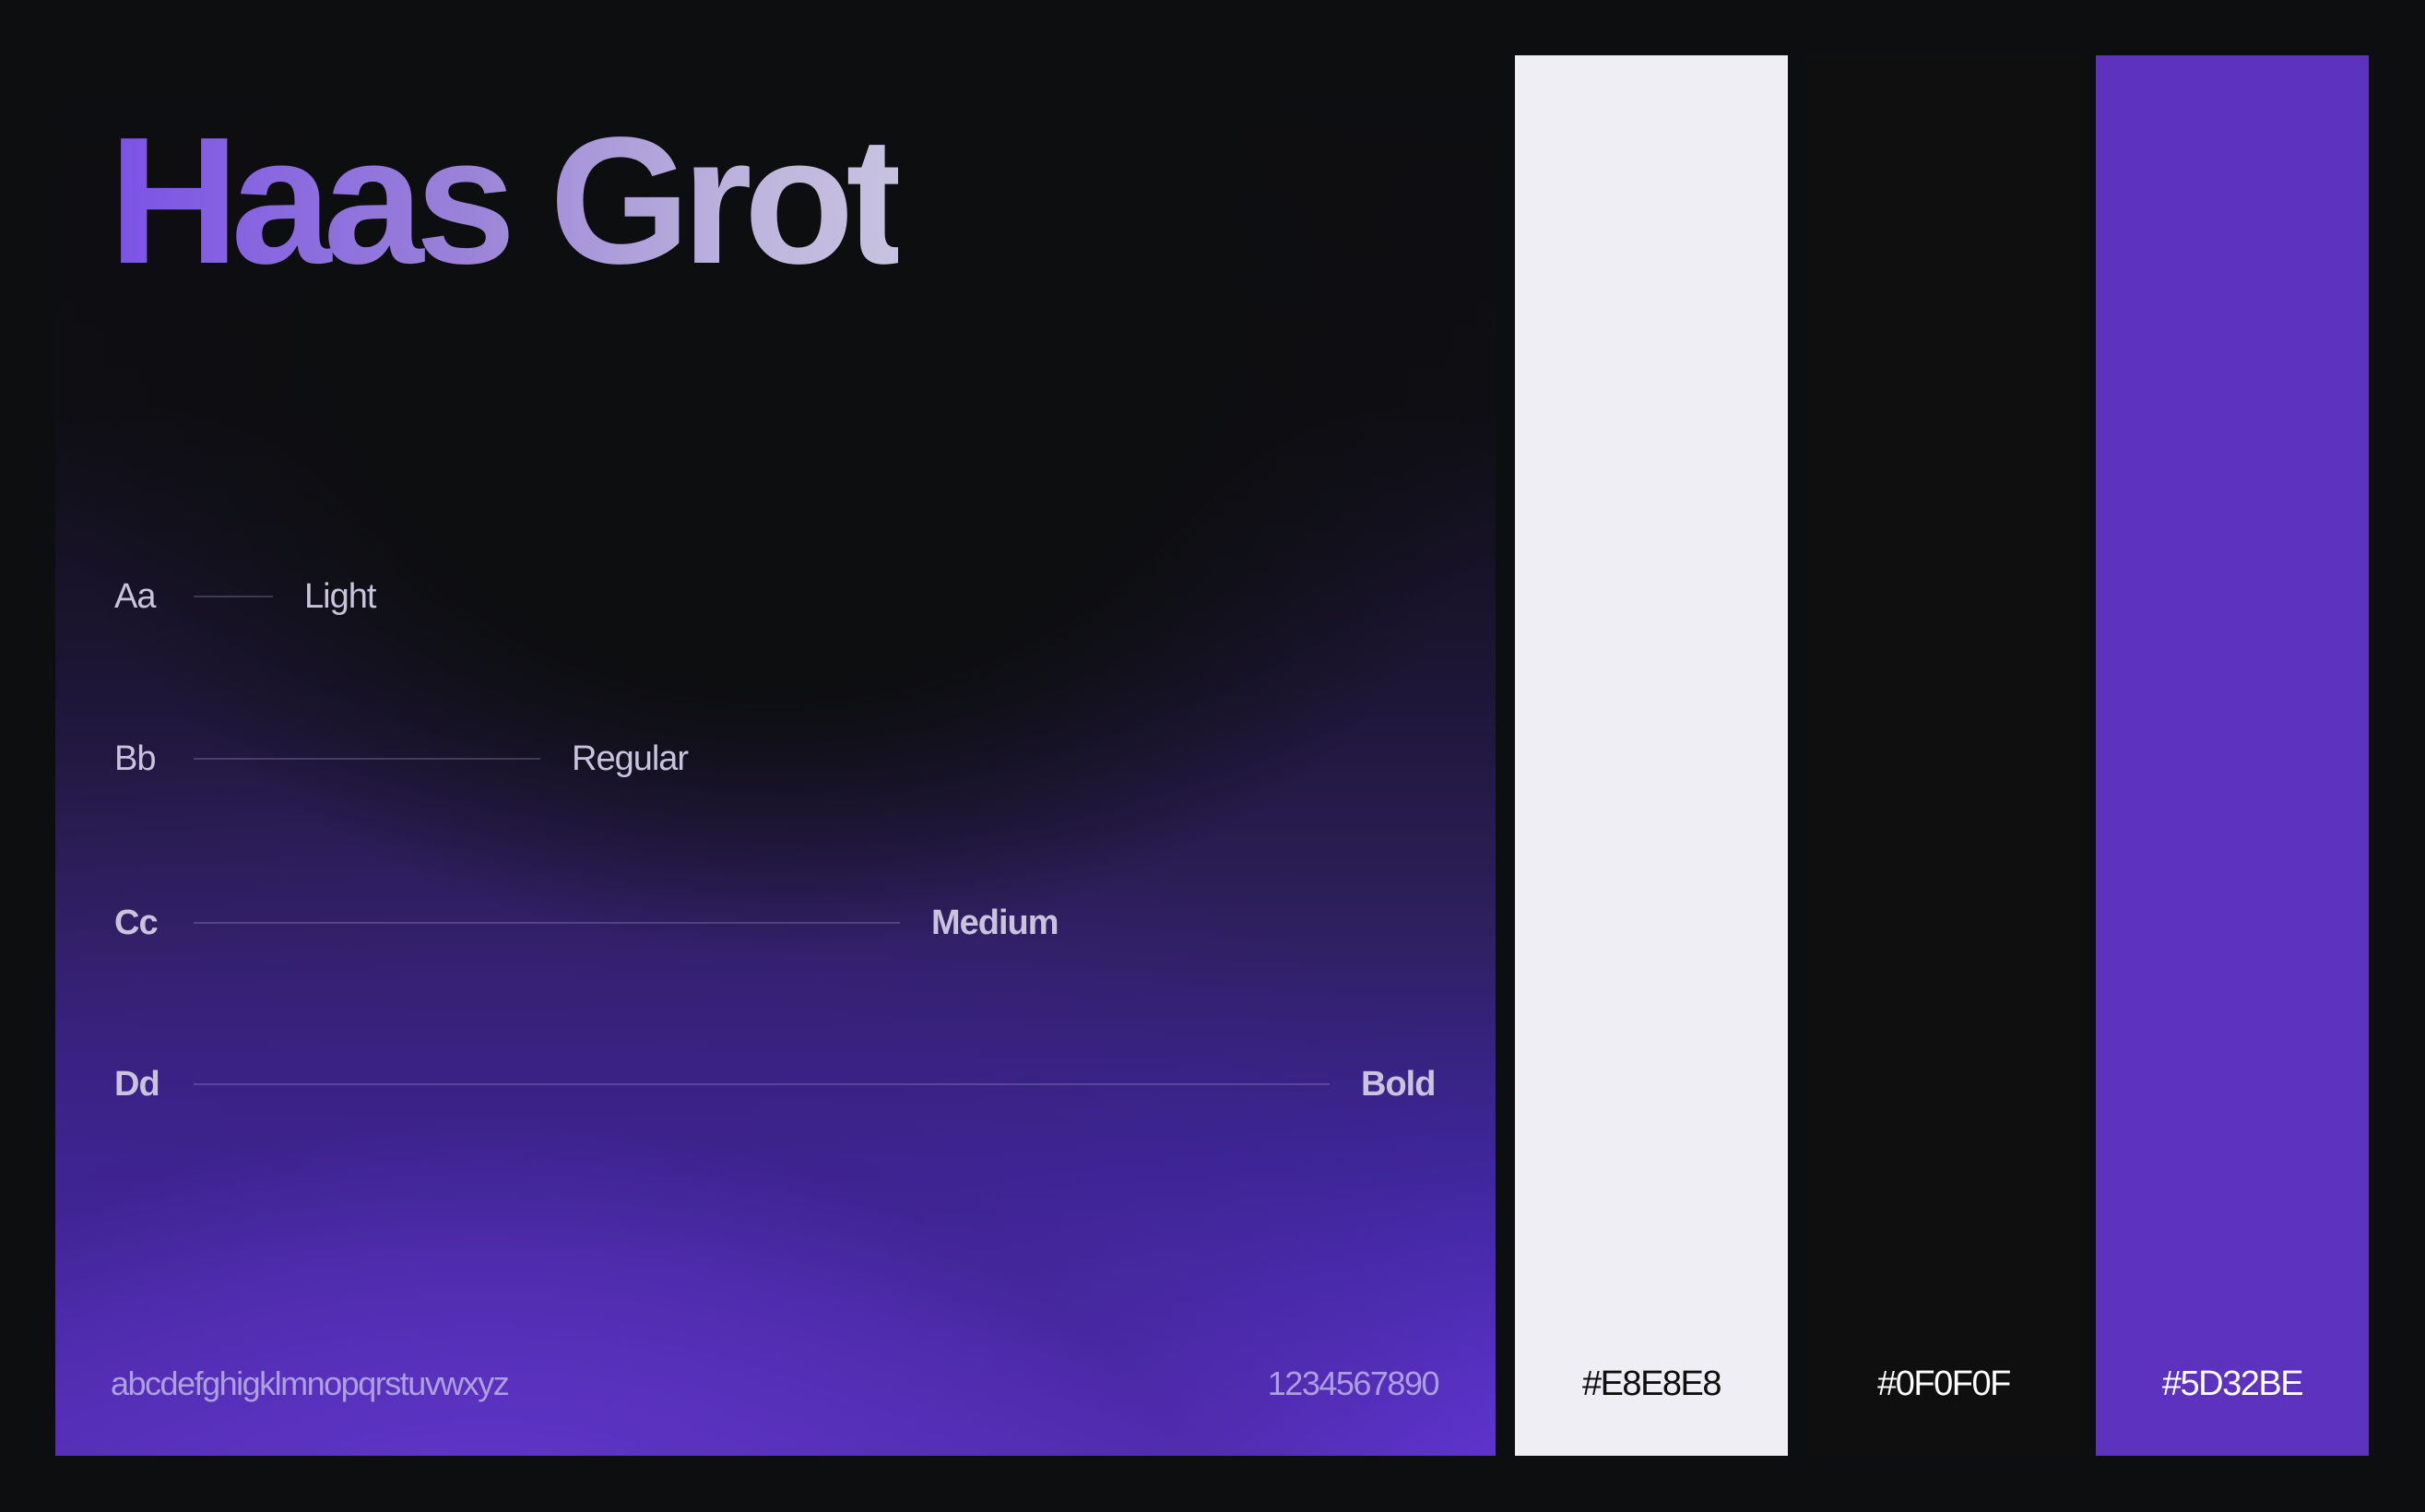 The image size is (2425, 1512). What do you see at coordinates (2232, 1383) in the screenshot?
I see `swatch-hex-label: #5D32BE` at bounding box center [2232, 1383].